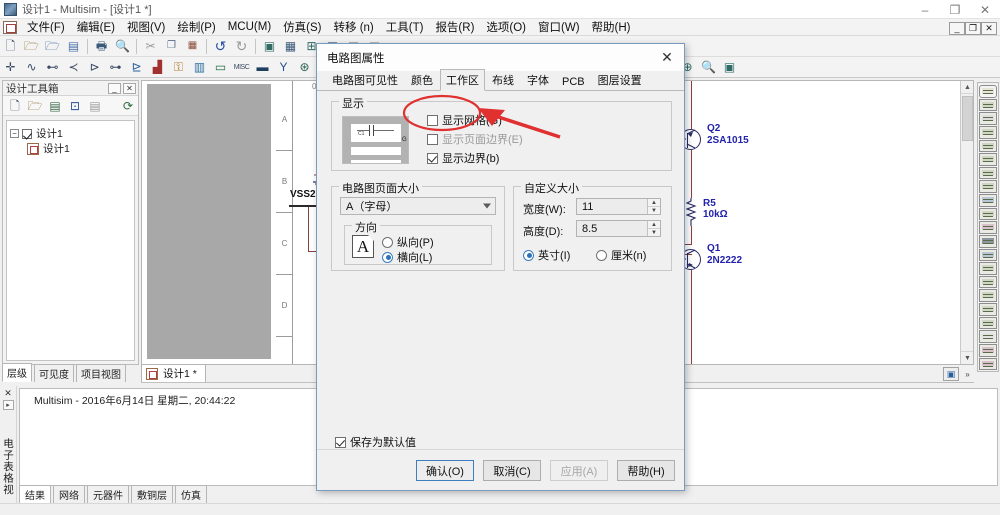 The width and height of the screenshot is (1000, 515). I want to click on paste-icon: ▦, so click(192, 46).